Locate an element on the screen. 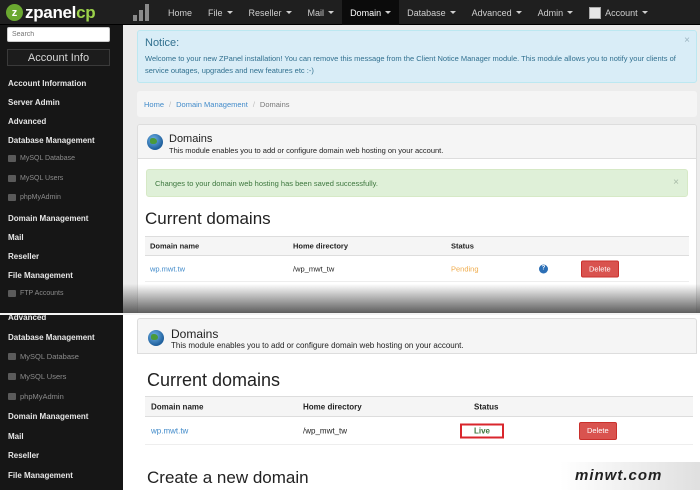  nav-file: File is located at coordinates (220, 12).